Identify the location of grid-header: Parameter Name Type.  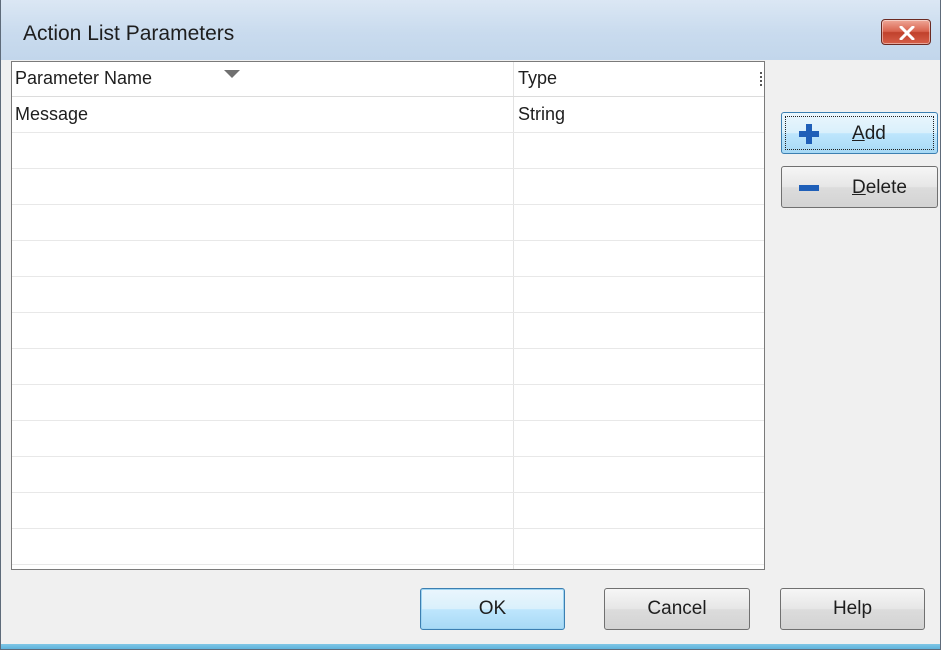
(388, 79).